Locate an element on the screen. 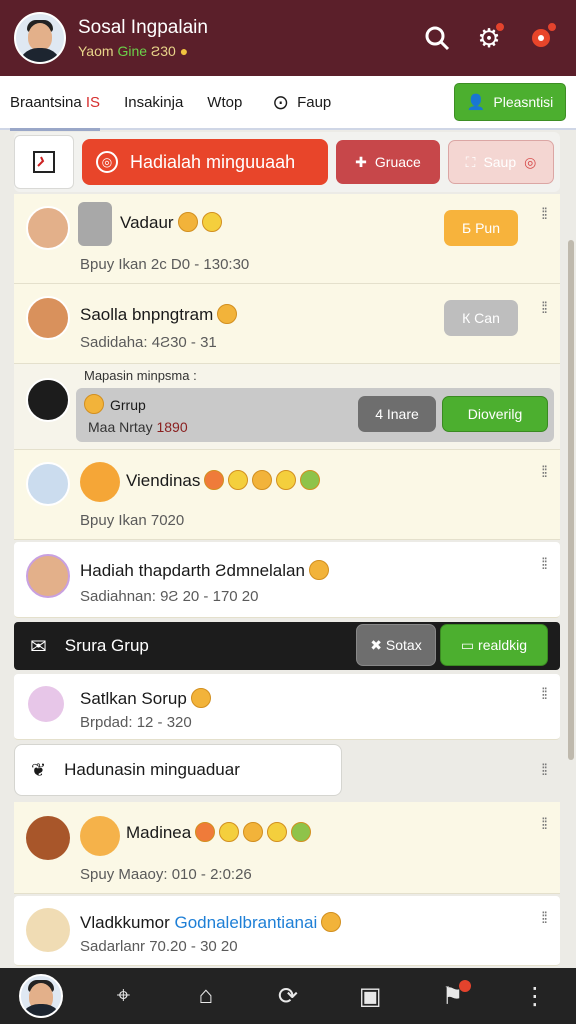  search-icon is located at coordinates (437, 38).